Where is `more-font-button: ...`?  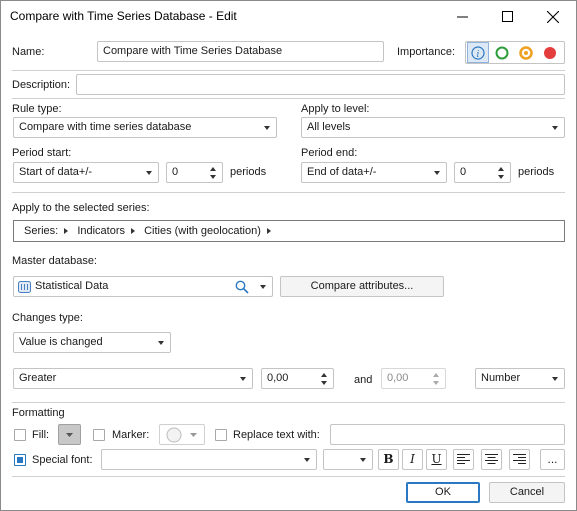
more-font-button: ... is located at coordinates (552, 459).